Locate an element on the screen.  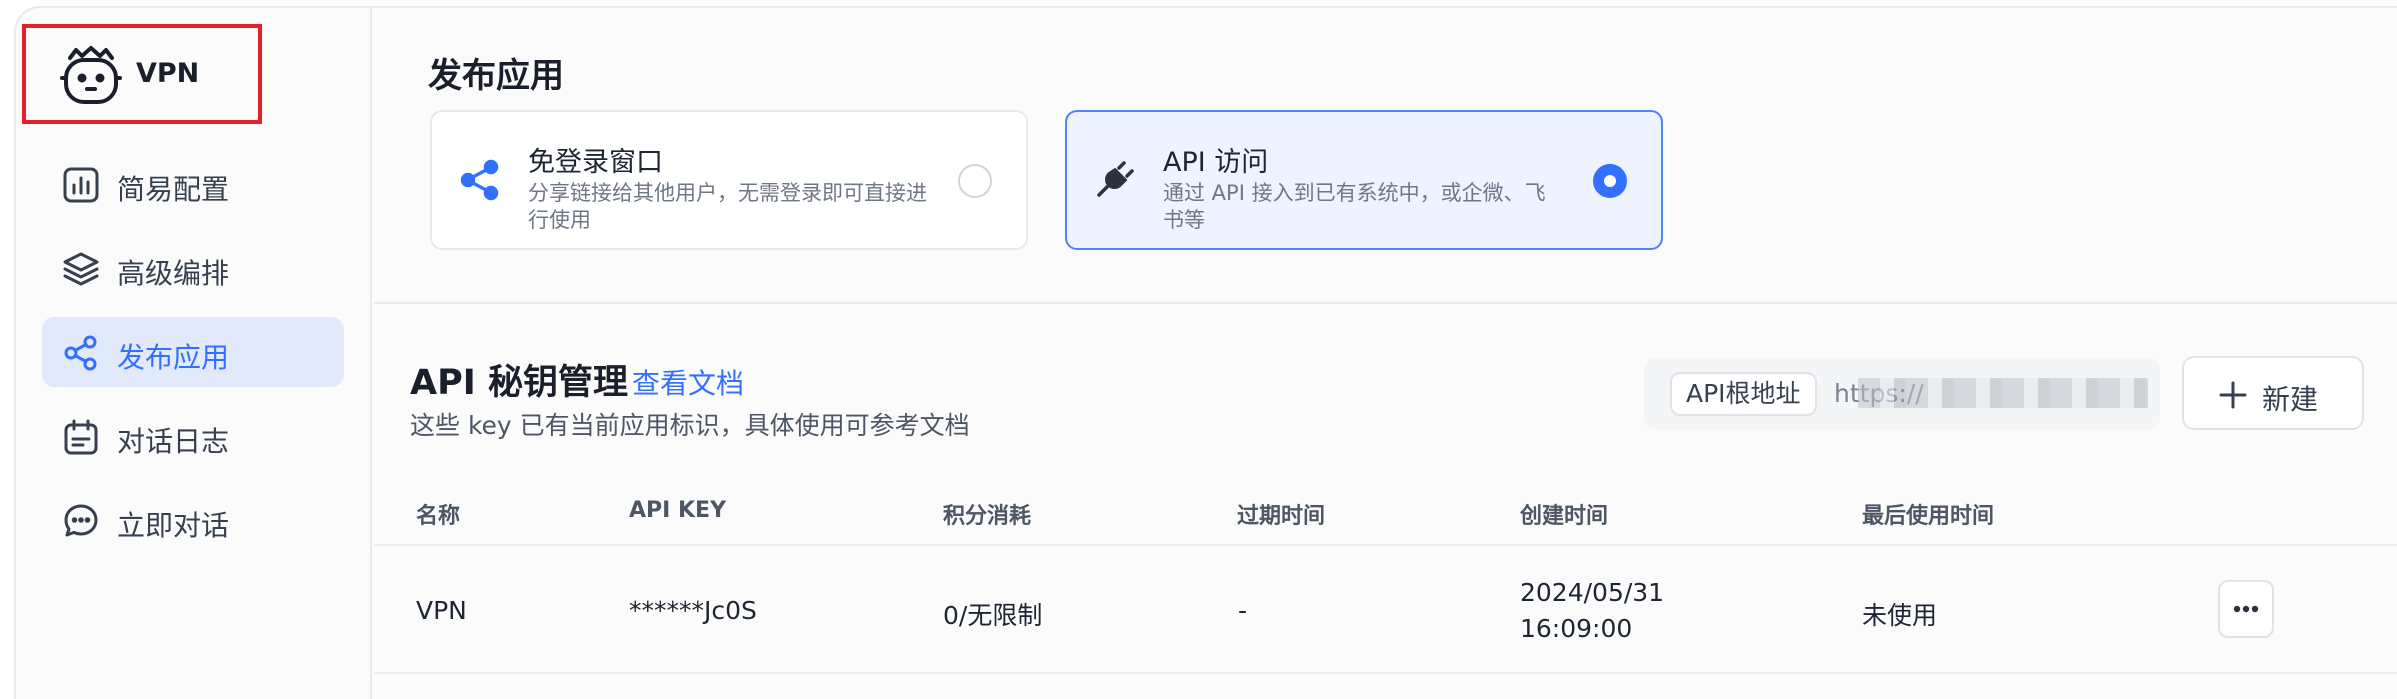
robot-icon is located at coordinates (91, 75).